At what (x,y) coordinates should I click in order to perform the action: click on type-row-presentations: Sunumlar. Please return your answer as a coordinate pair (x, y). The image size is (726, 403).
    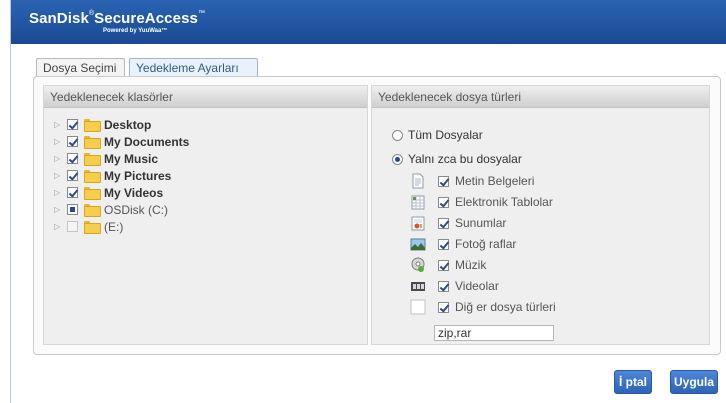
    Looking at the image, I should click on (458, 223).